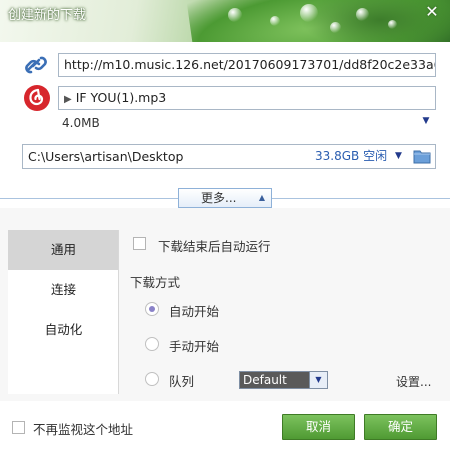  I want to click on path-dropdown-icon: ▼, so click(398, 156).